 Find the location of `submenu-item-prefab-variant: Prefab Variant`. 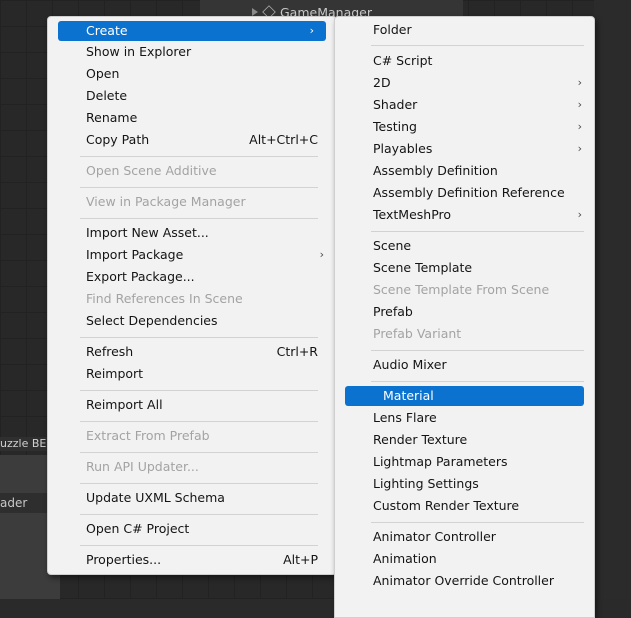

submenu-item-prefab-variant: Prefab Variant is located at coordinates (464, 334).